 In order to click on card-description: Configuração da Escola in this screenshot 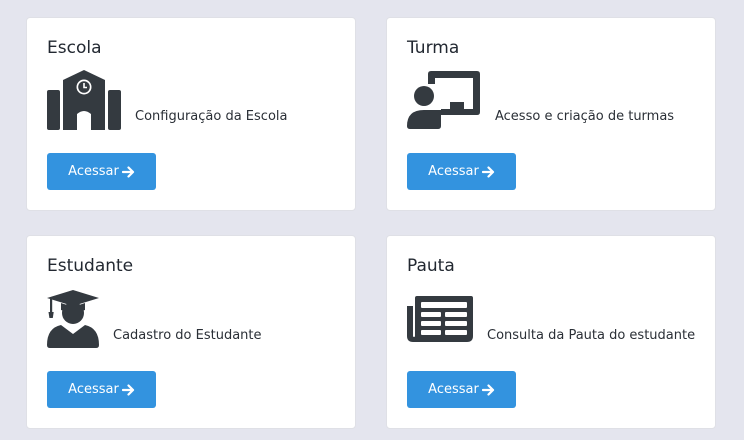, I will do `click(211, 116)`.